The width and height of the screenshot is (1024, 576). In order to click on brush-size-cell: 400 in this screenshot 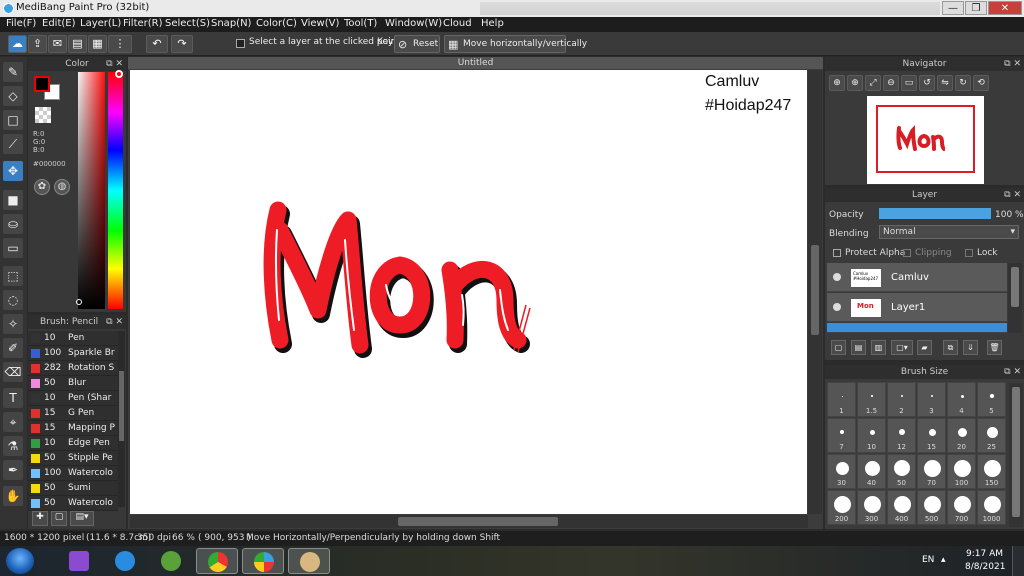, I will do `click(901, 507)`.